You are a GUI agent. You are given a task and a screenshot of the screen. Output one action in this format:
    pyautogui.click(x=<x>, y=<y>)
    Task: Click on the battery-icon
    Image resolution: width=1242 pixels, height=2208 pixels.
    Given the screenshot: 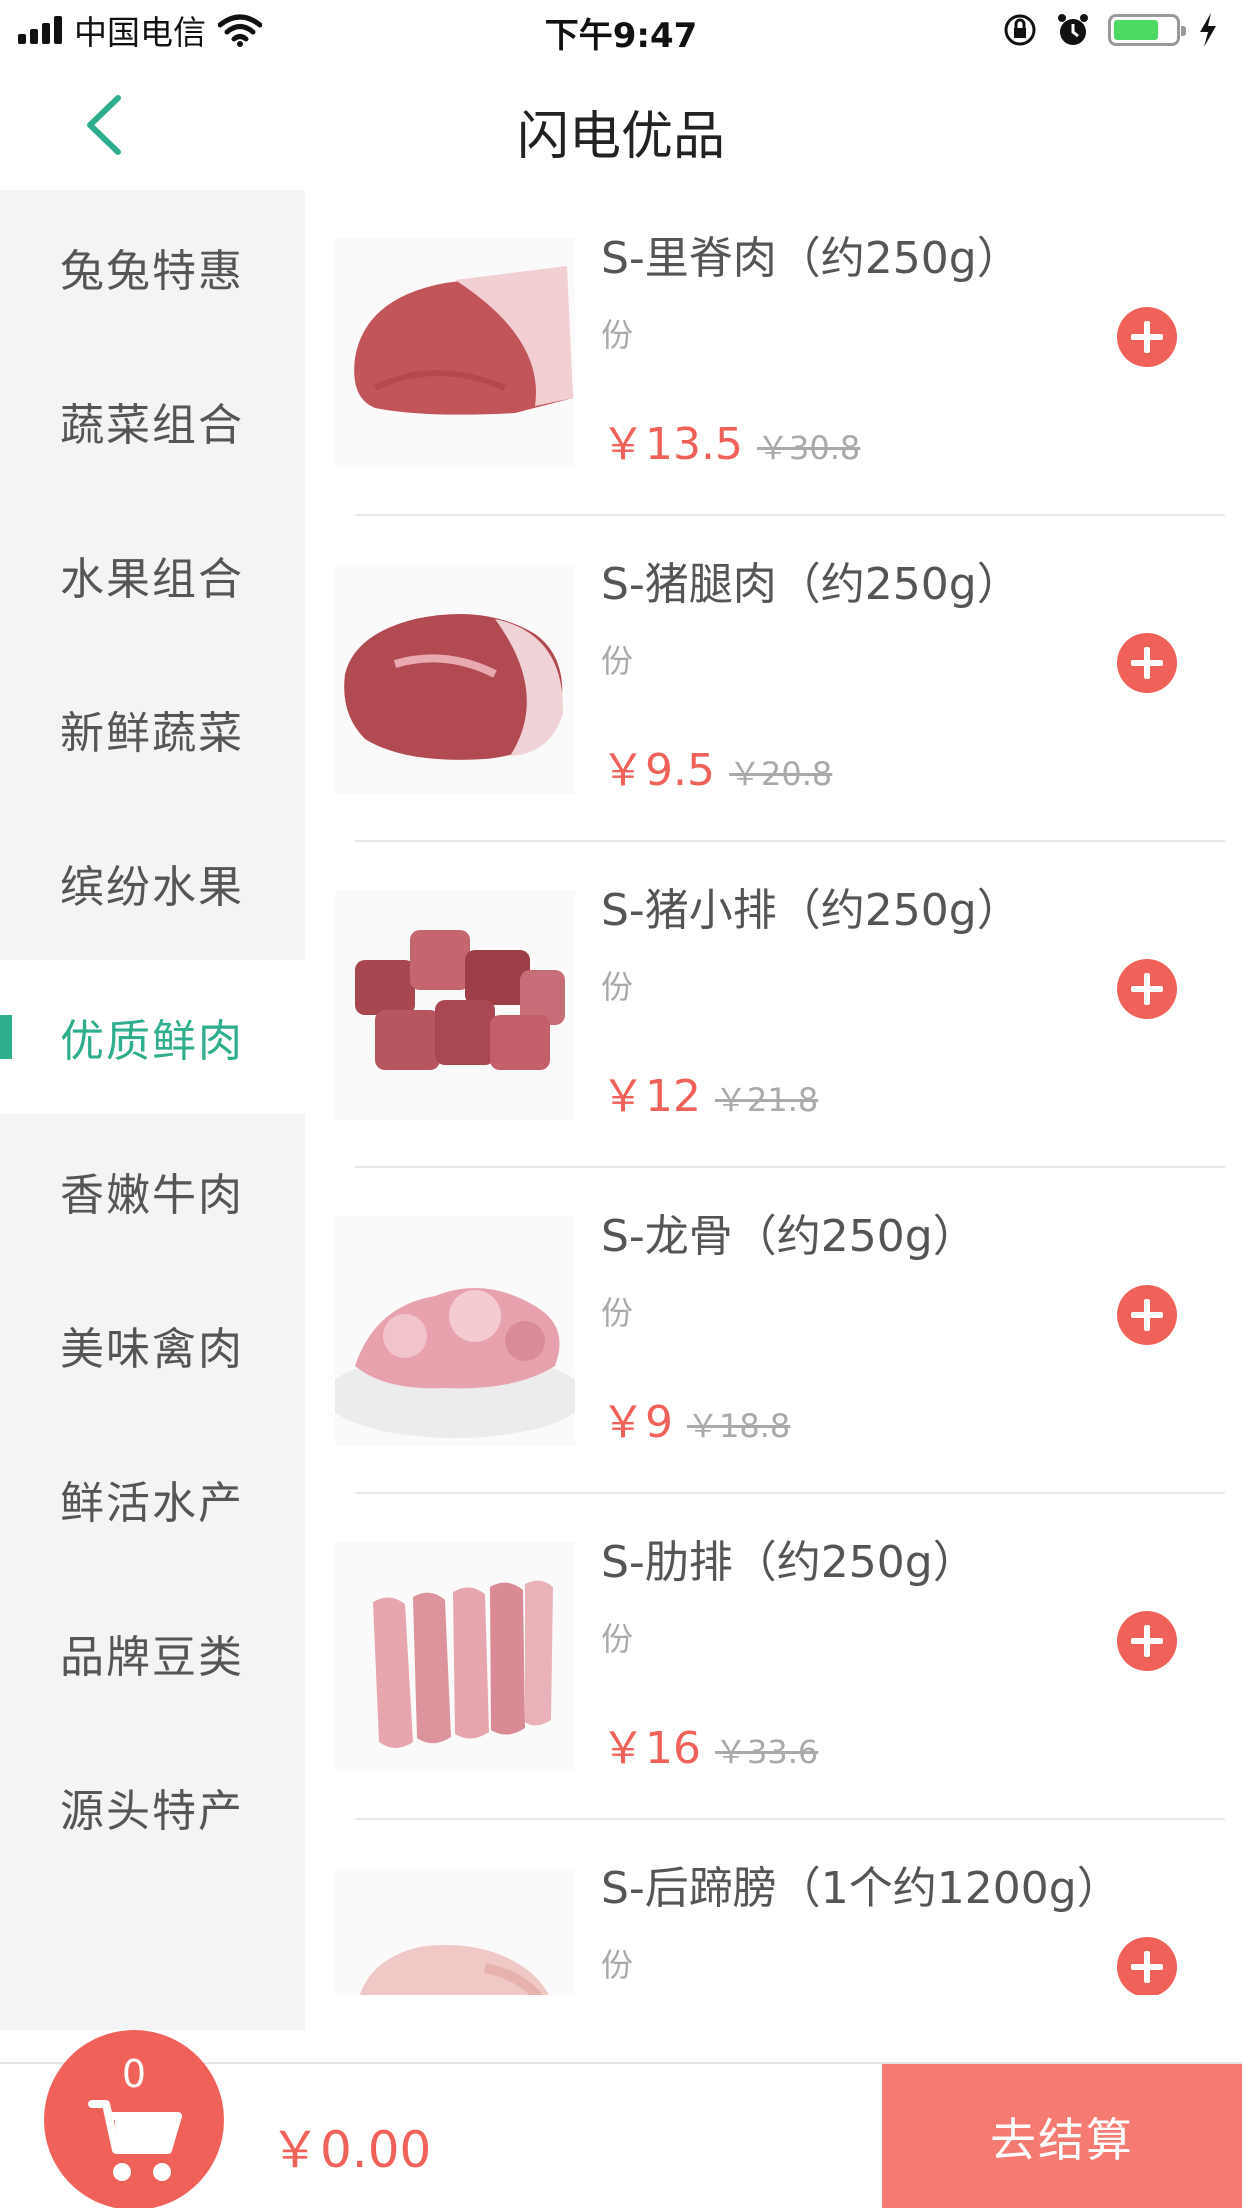 What is the action you would take?
    pyautogui.click(x=1147, y=30)
    